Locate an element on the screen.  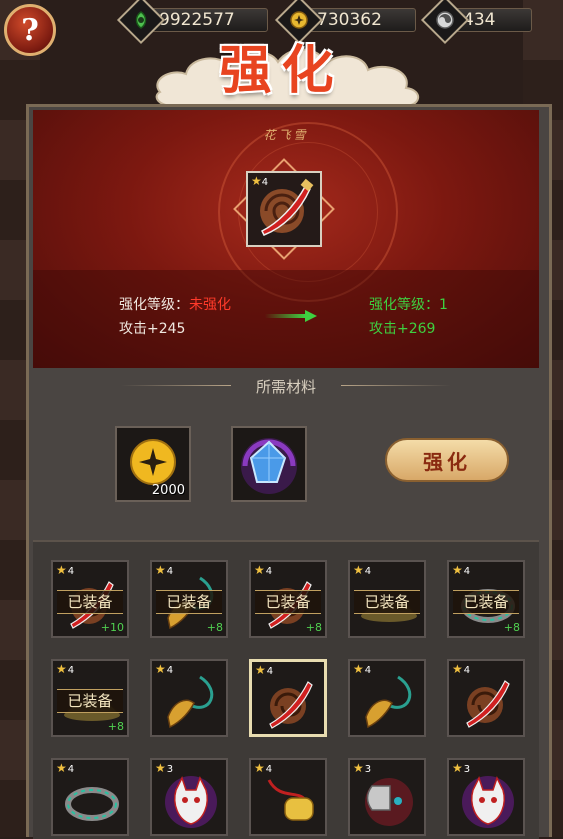
inventory-item-4: ★4 已装备 +8 is located at coordinates (486, 599).